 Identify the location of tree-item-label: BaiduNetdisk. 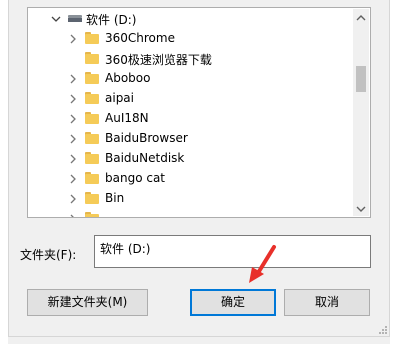
(145, 158).